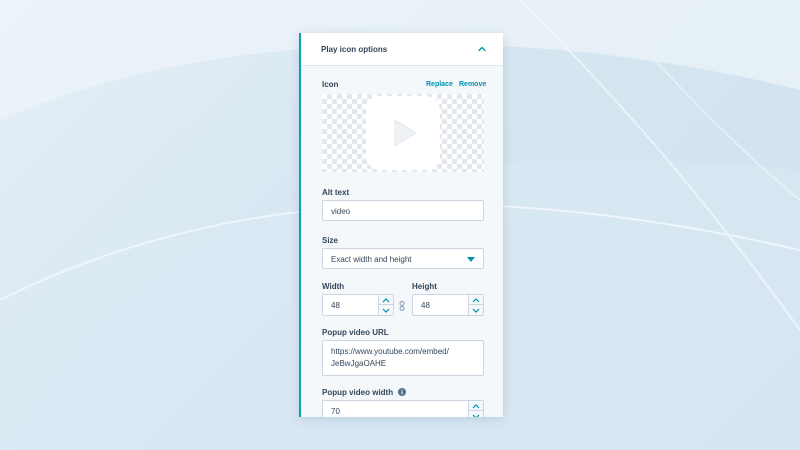 The image size is (800, 450). I want to click on icon-preview, so click(403, 133).